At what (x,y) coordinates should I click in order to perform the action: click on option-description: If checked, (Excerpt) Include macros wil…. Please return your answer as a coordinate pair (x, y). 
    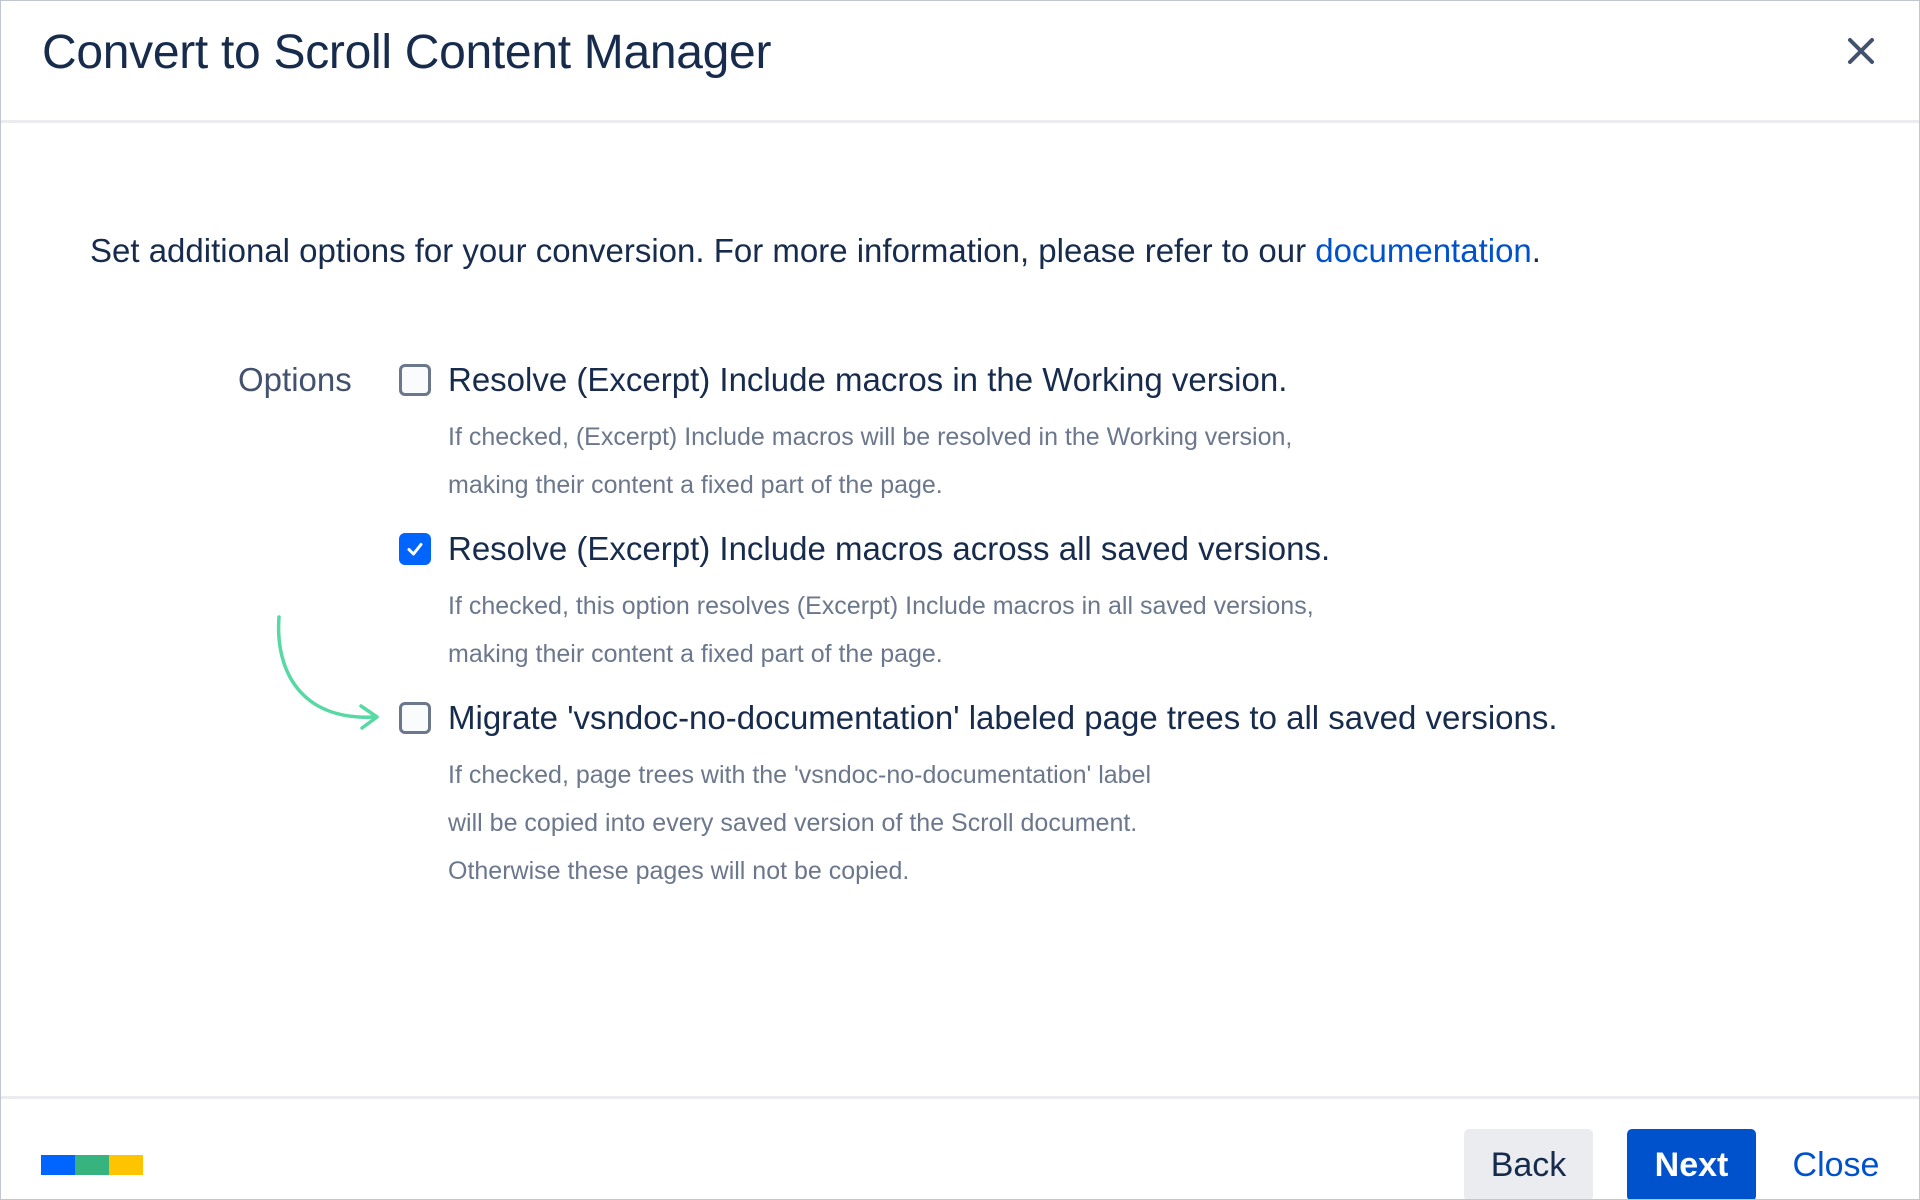
    Looking at the image, I should click on (1163, 461).